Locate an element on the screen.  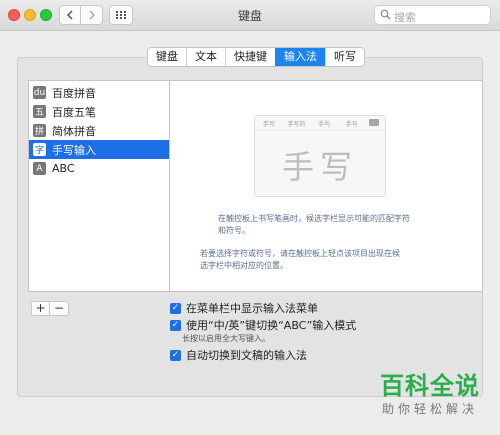
handwriting-help: 若要选择字符或符号，请在触控板上轻点该项目出现在候 选字栏中相对应的位置。 is located at coordinates (300, 259).